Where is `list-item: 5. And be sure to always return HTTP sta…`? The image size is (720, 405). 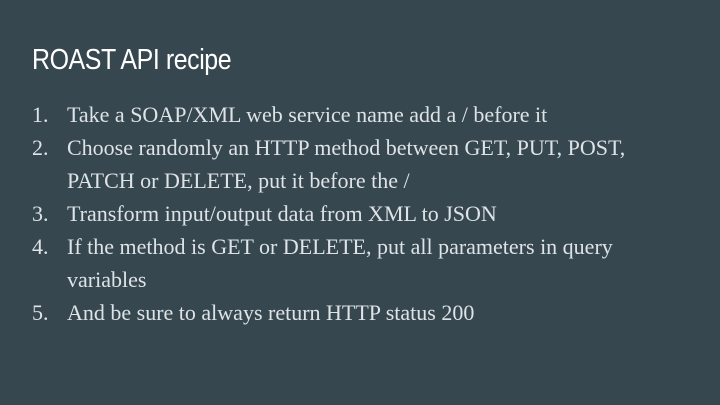
list-item: 5. And be sure to always return HTTP sta… is located at coordinates (352, 312).